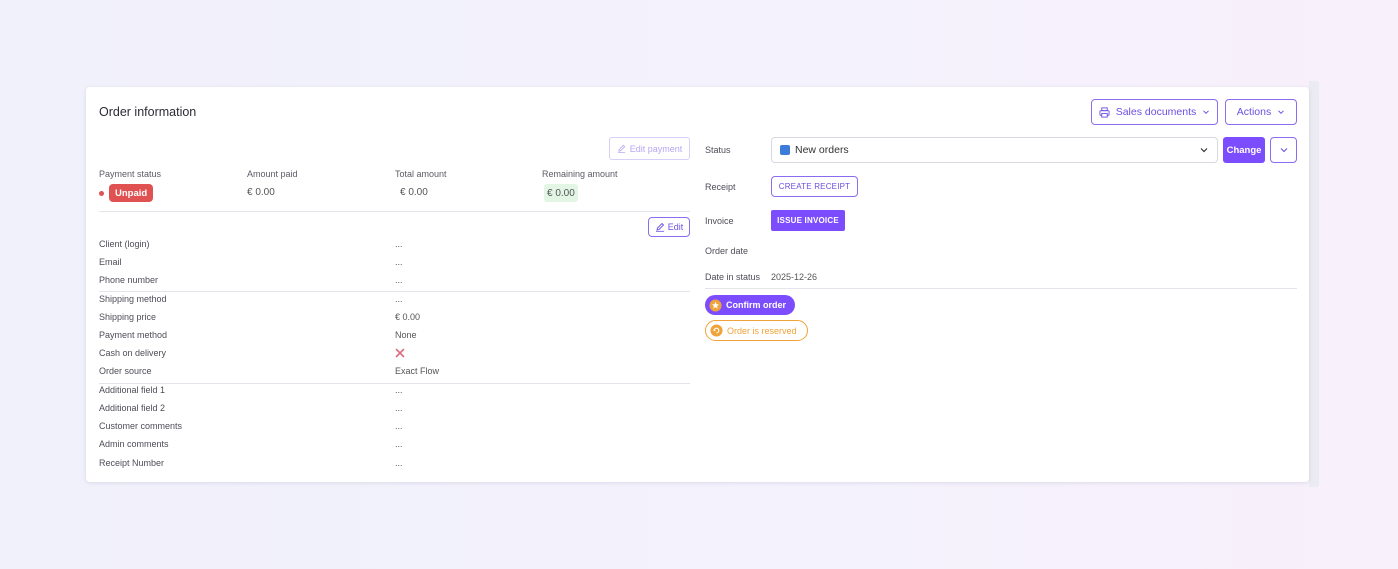 The image size is (1398, 569). I want to click on confirm-order-button: Confirm order, so click(750, 305).